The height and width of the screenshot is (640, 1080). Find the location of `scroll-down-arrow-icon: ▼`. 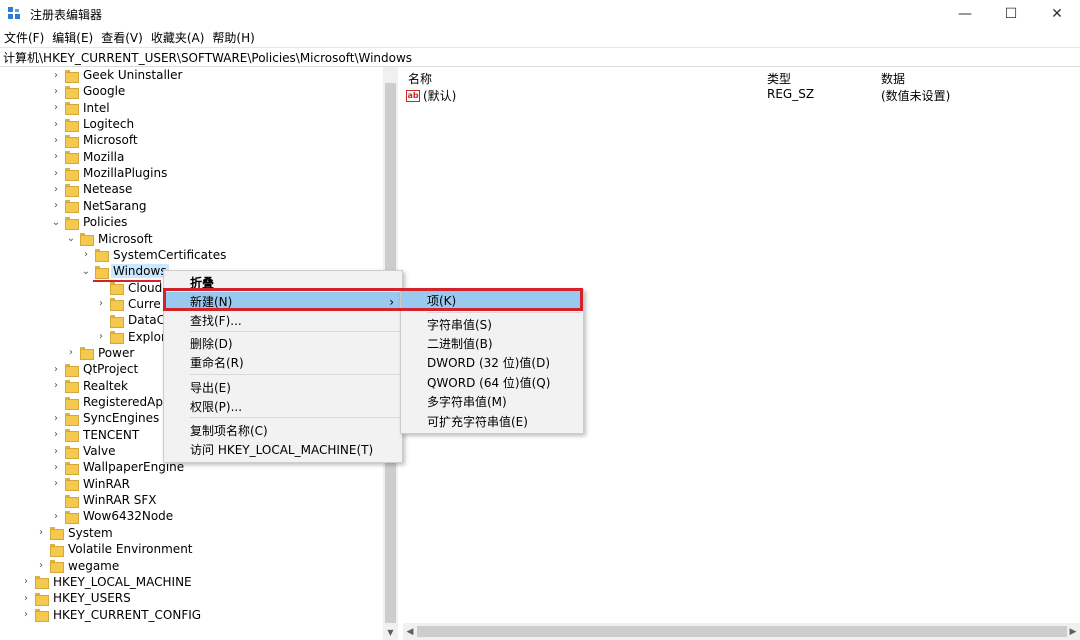

scroll-down-arrow-icon: ▼ is located at coordinates (390, 632).